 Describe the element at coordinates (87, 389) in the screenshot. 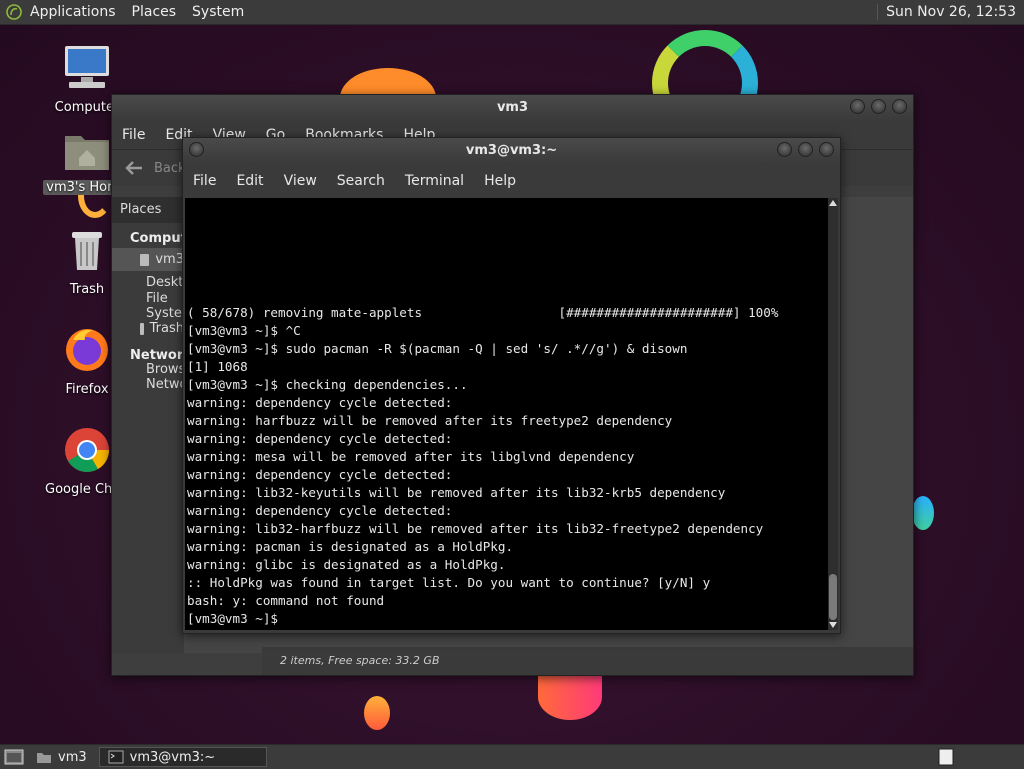

I see `desktop-icon-label: Firefox` at that location.